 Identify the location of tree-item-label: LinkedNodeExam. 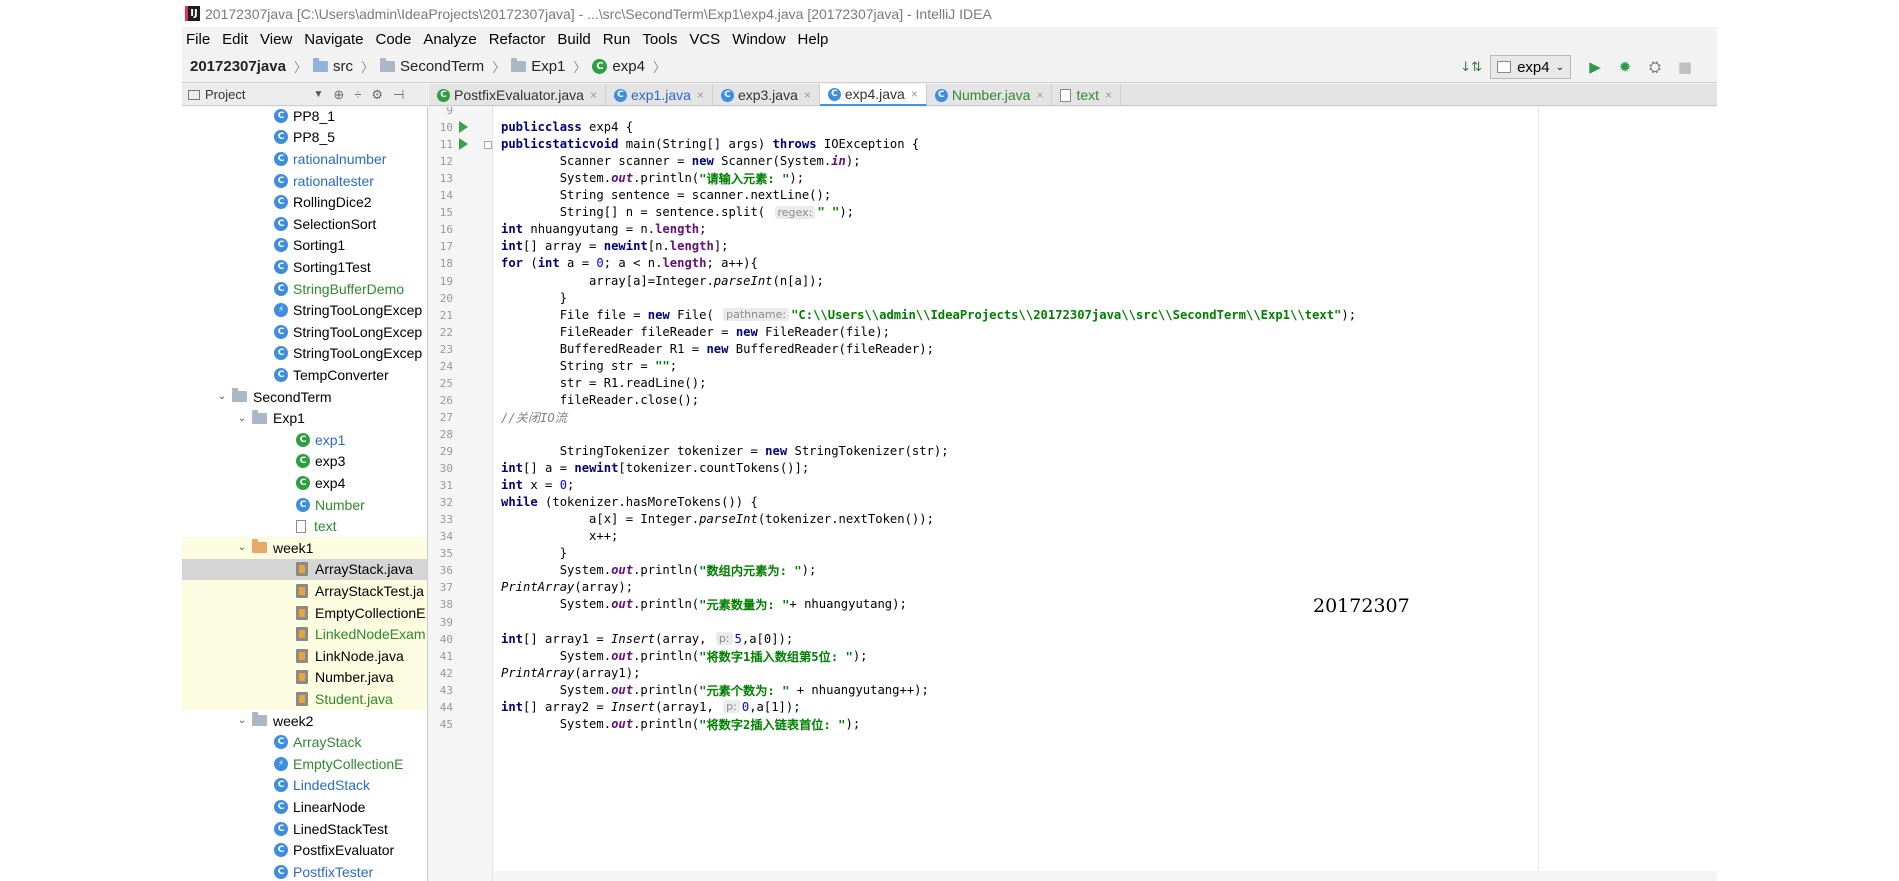
(370, 634).